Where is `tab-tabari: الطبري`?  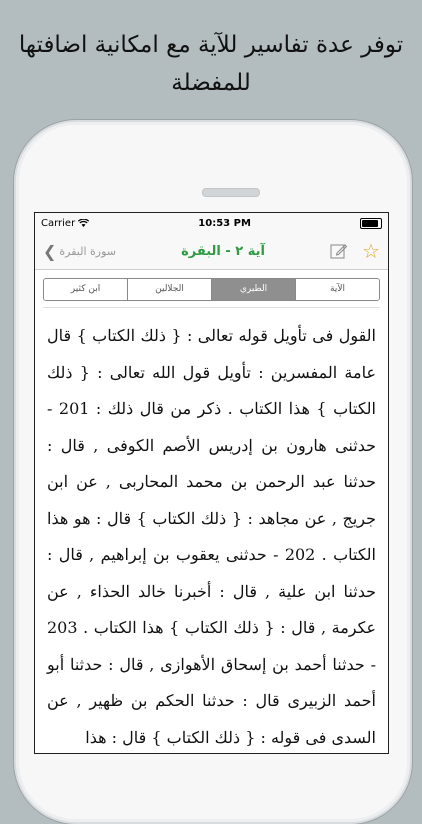
tab-tabari: الطبري is located at coordinates (254, 289).